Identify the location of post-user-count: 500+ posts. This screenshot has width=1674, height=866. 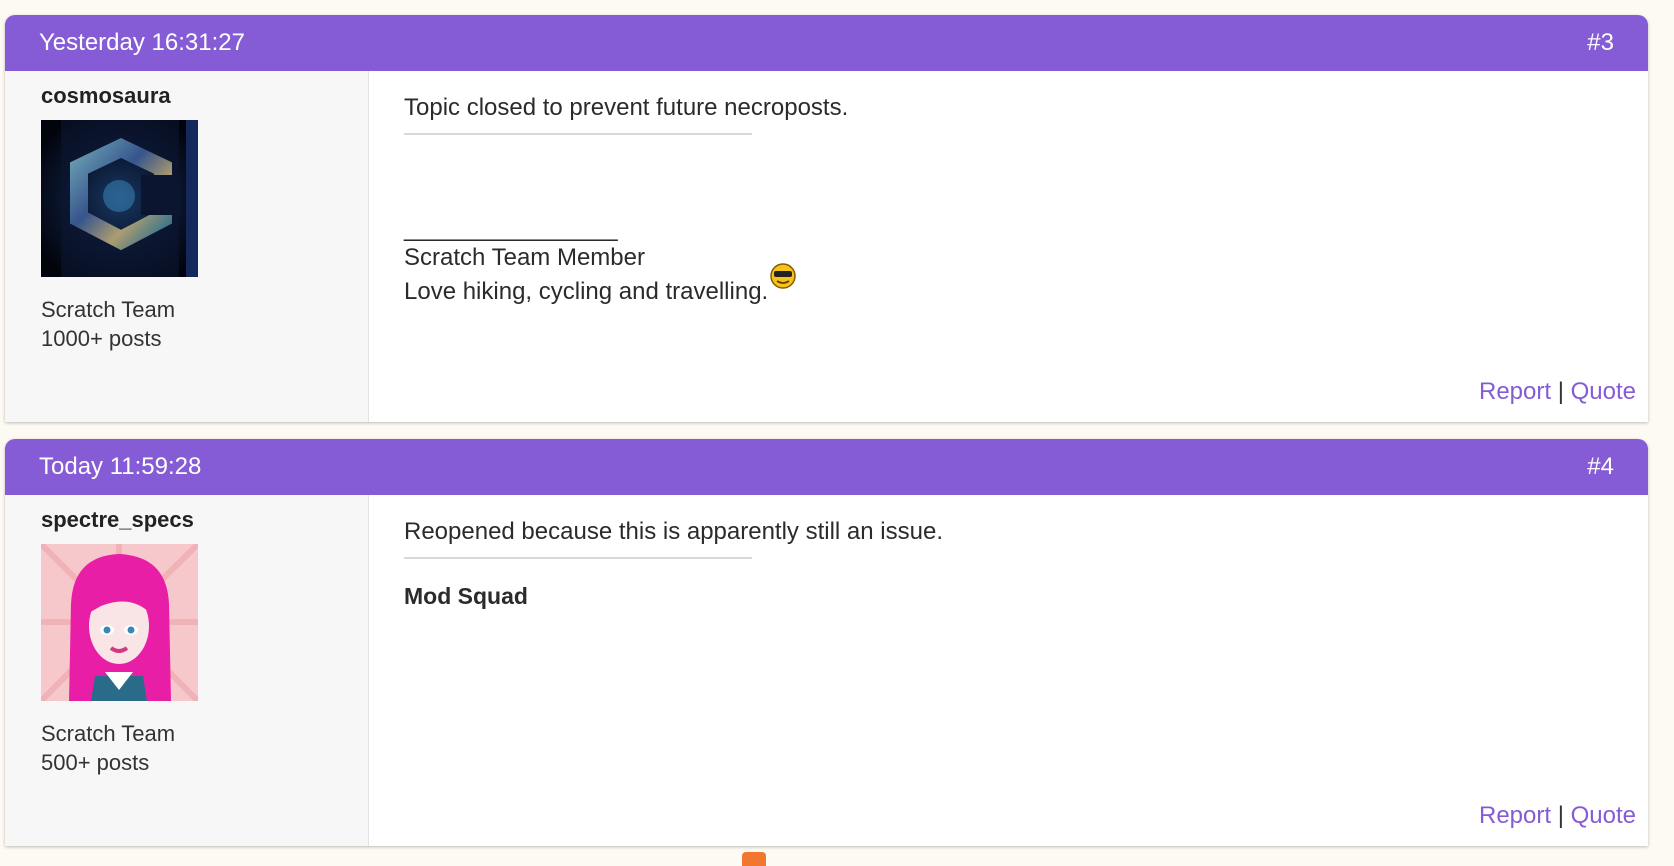
(95, 762).